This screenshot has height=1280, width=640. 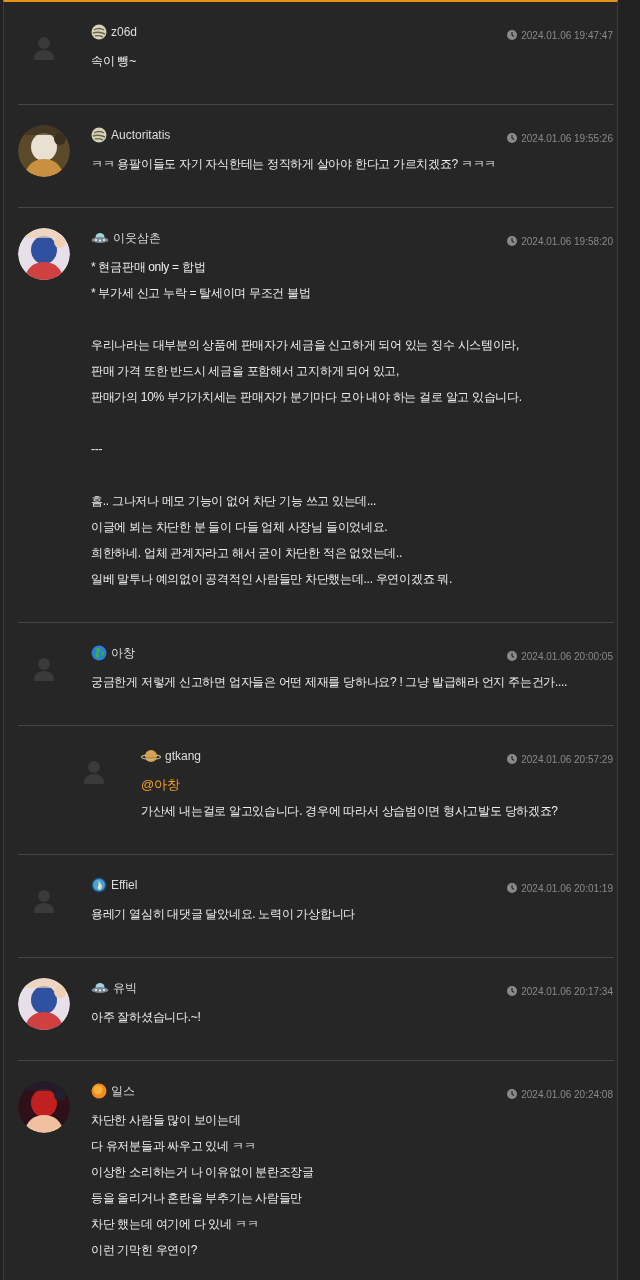 I want to click on comment-text: 등을 올리거나 혼란을 부추기는 사람들만, so click(x=197, y=1198).